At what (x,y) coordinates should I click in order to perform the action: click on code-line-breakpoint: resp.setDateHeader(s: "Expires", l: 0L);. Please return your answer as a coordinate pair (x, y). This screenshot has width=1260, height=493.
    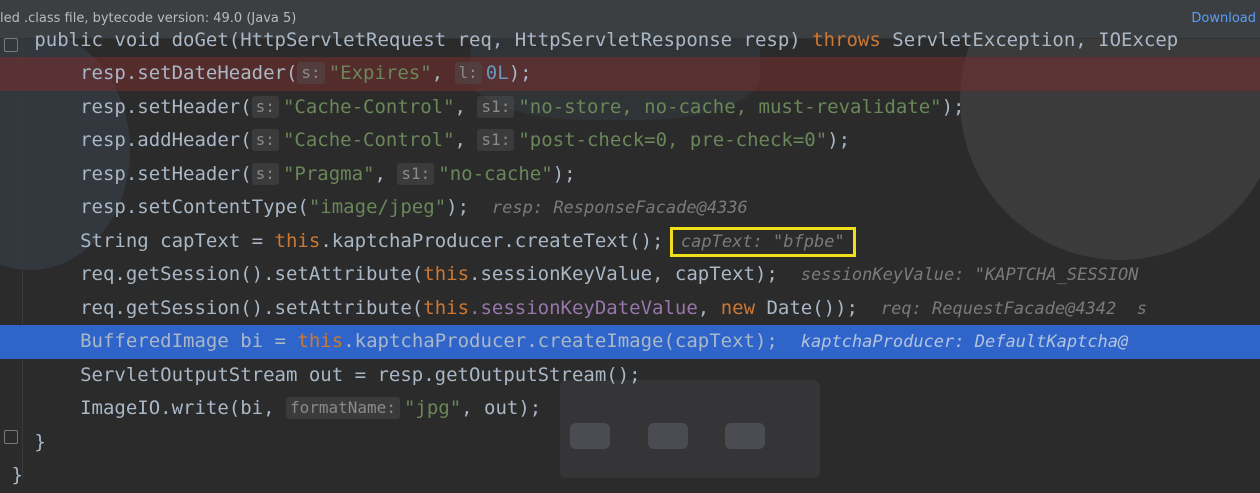
    Looking at the image, I should click on (630, 74).